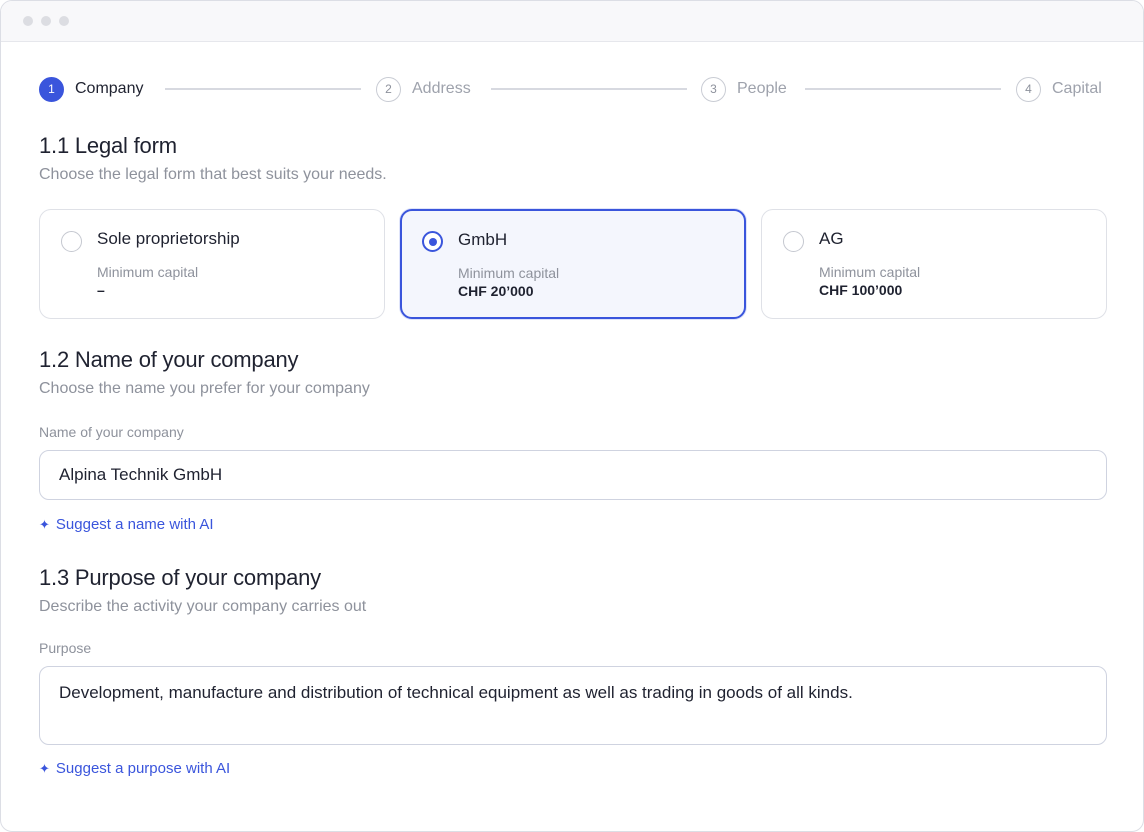 The image size is (1144, 832). I want to click on company-name-label: Name of your company, so click(111, 432).